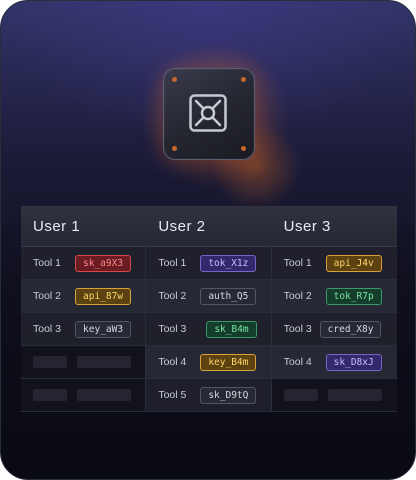  What do you see at coordinates (353, 296) in the screenshot?
I see `key-badge: tok_R7p` at bounding box center [353, 296].